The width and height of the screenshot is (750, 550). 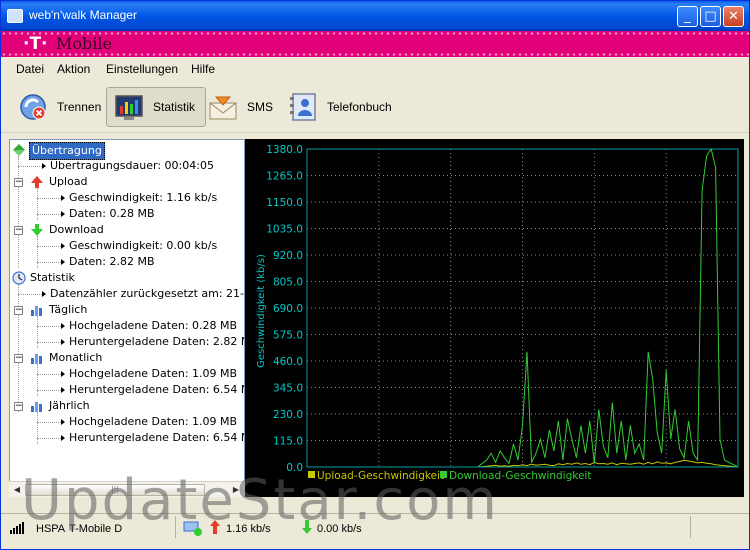 I want to click on tree-node-upload: − Upload, so click(x=127, y=182).